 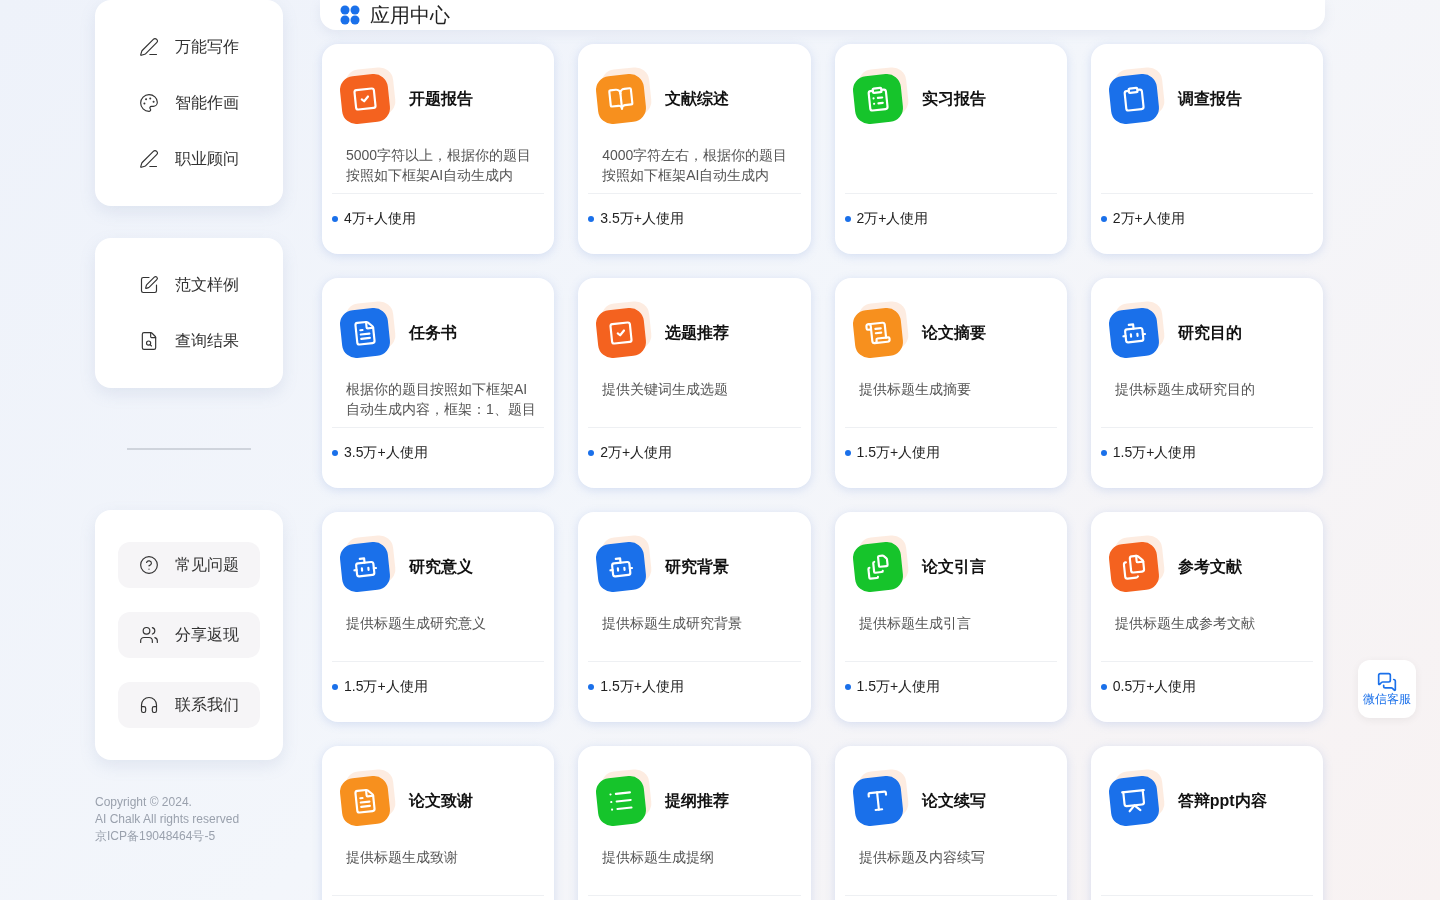 I want to click on app-title: 开题报告, so click(x=441, y=99).